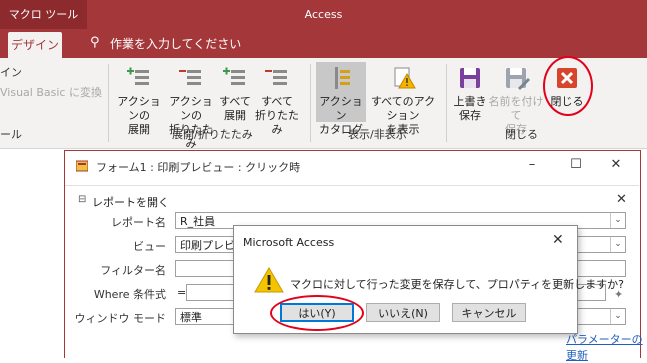 The image size is (647, 363). I want to click on dialog-message: マクロに対して行った変更を保存して、プロパティを更新しますか?, so click(457, 284).